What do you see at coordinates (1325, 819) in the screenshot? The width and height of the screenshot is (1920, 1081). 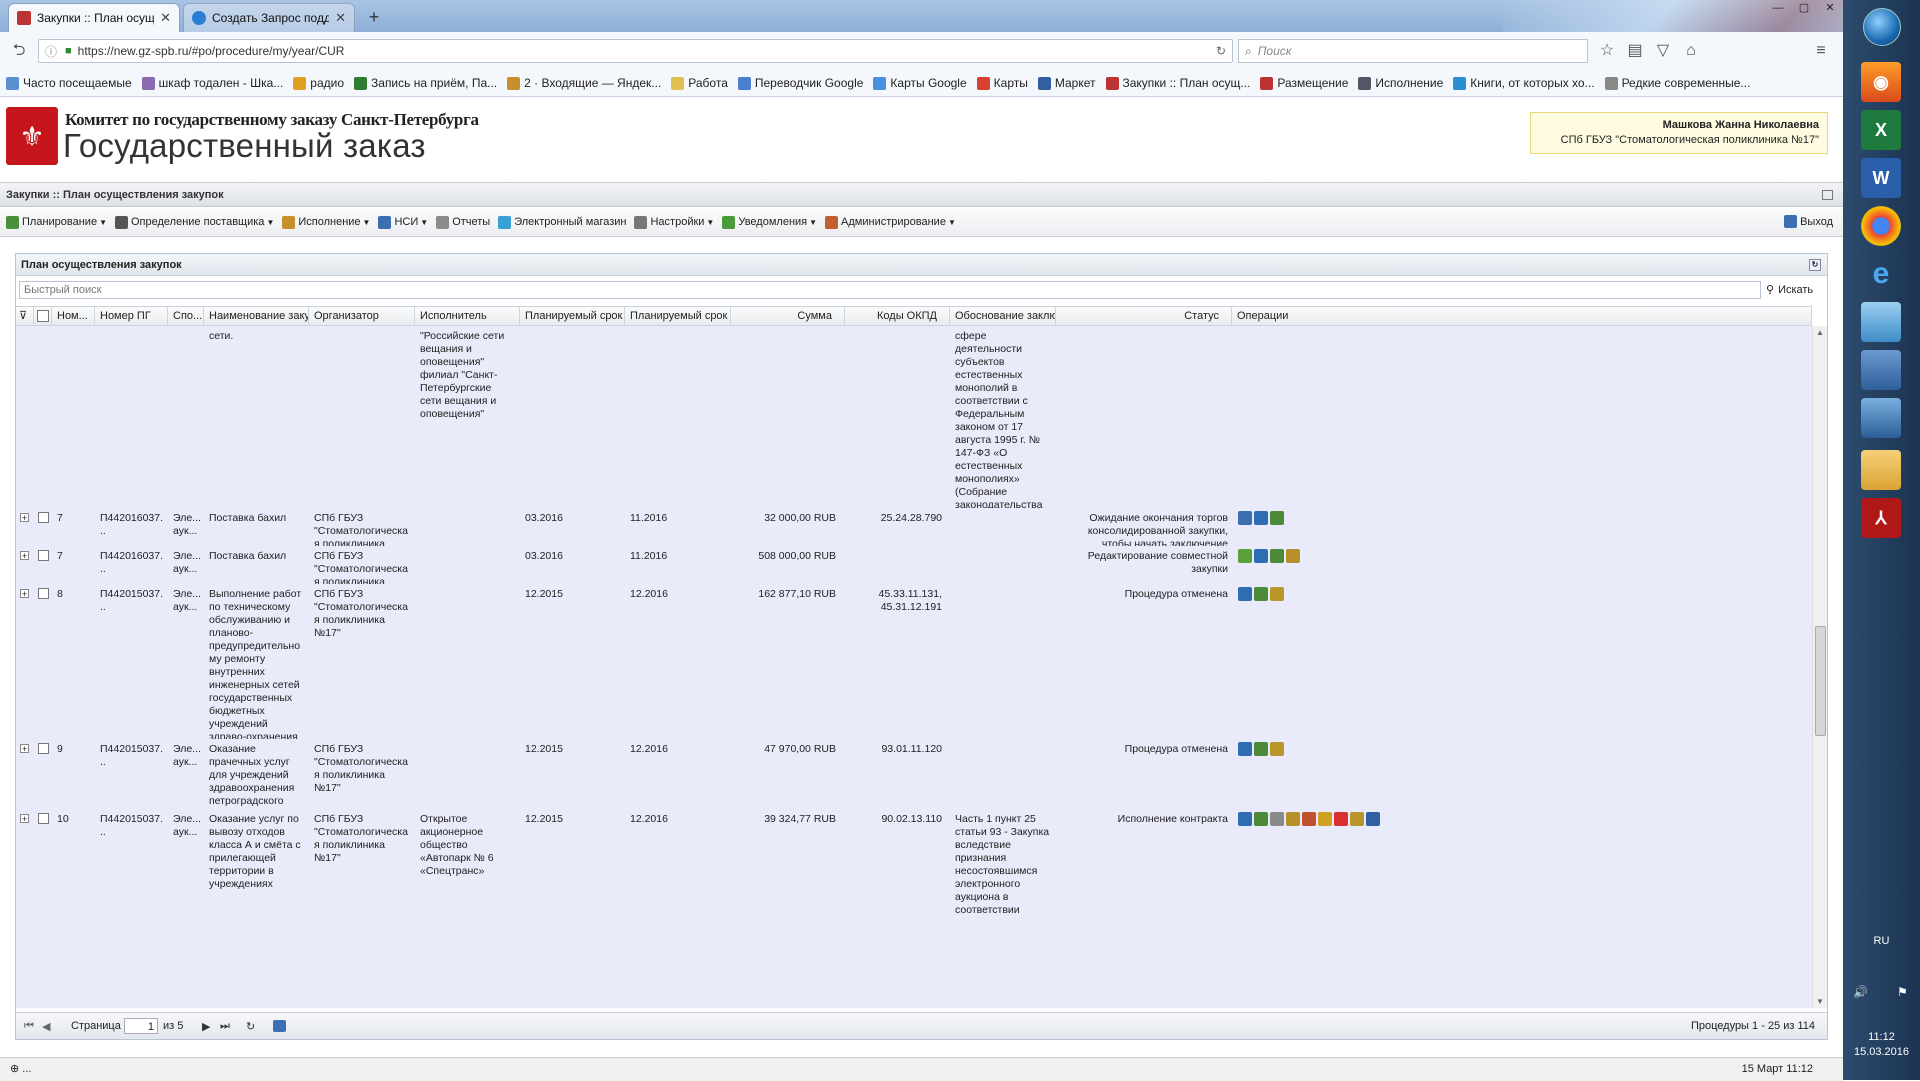 I see `coins-icon` at bounding box center [1325, 819].